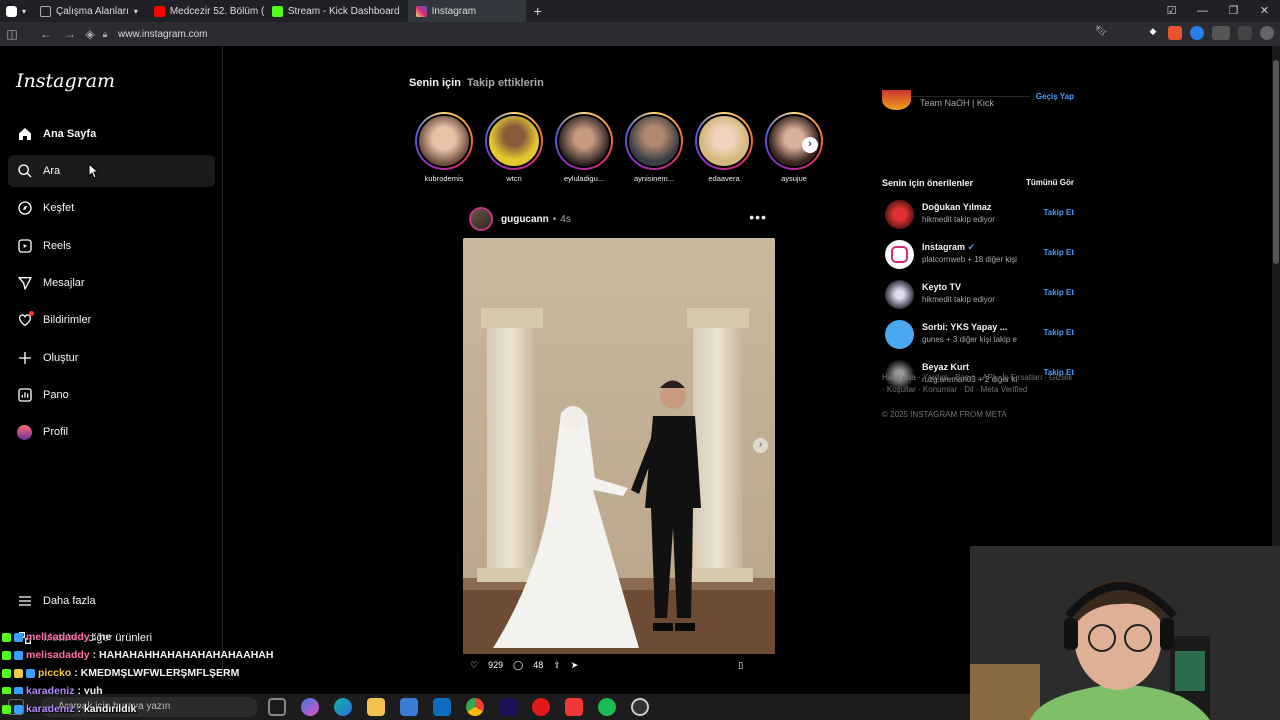  What do you see at coordinates (466, 11) in the screenshot?
I see `tab-instagram: Instagram` at bounding box center [466, 11].